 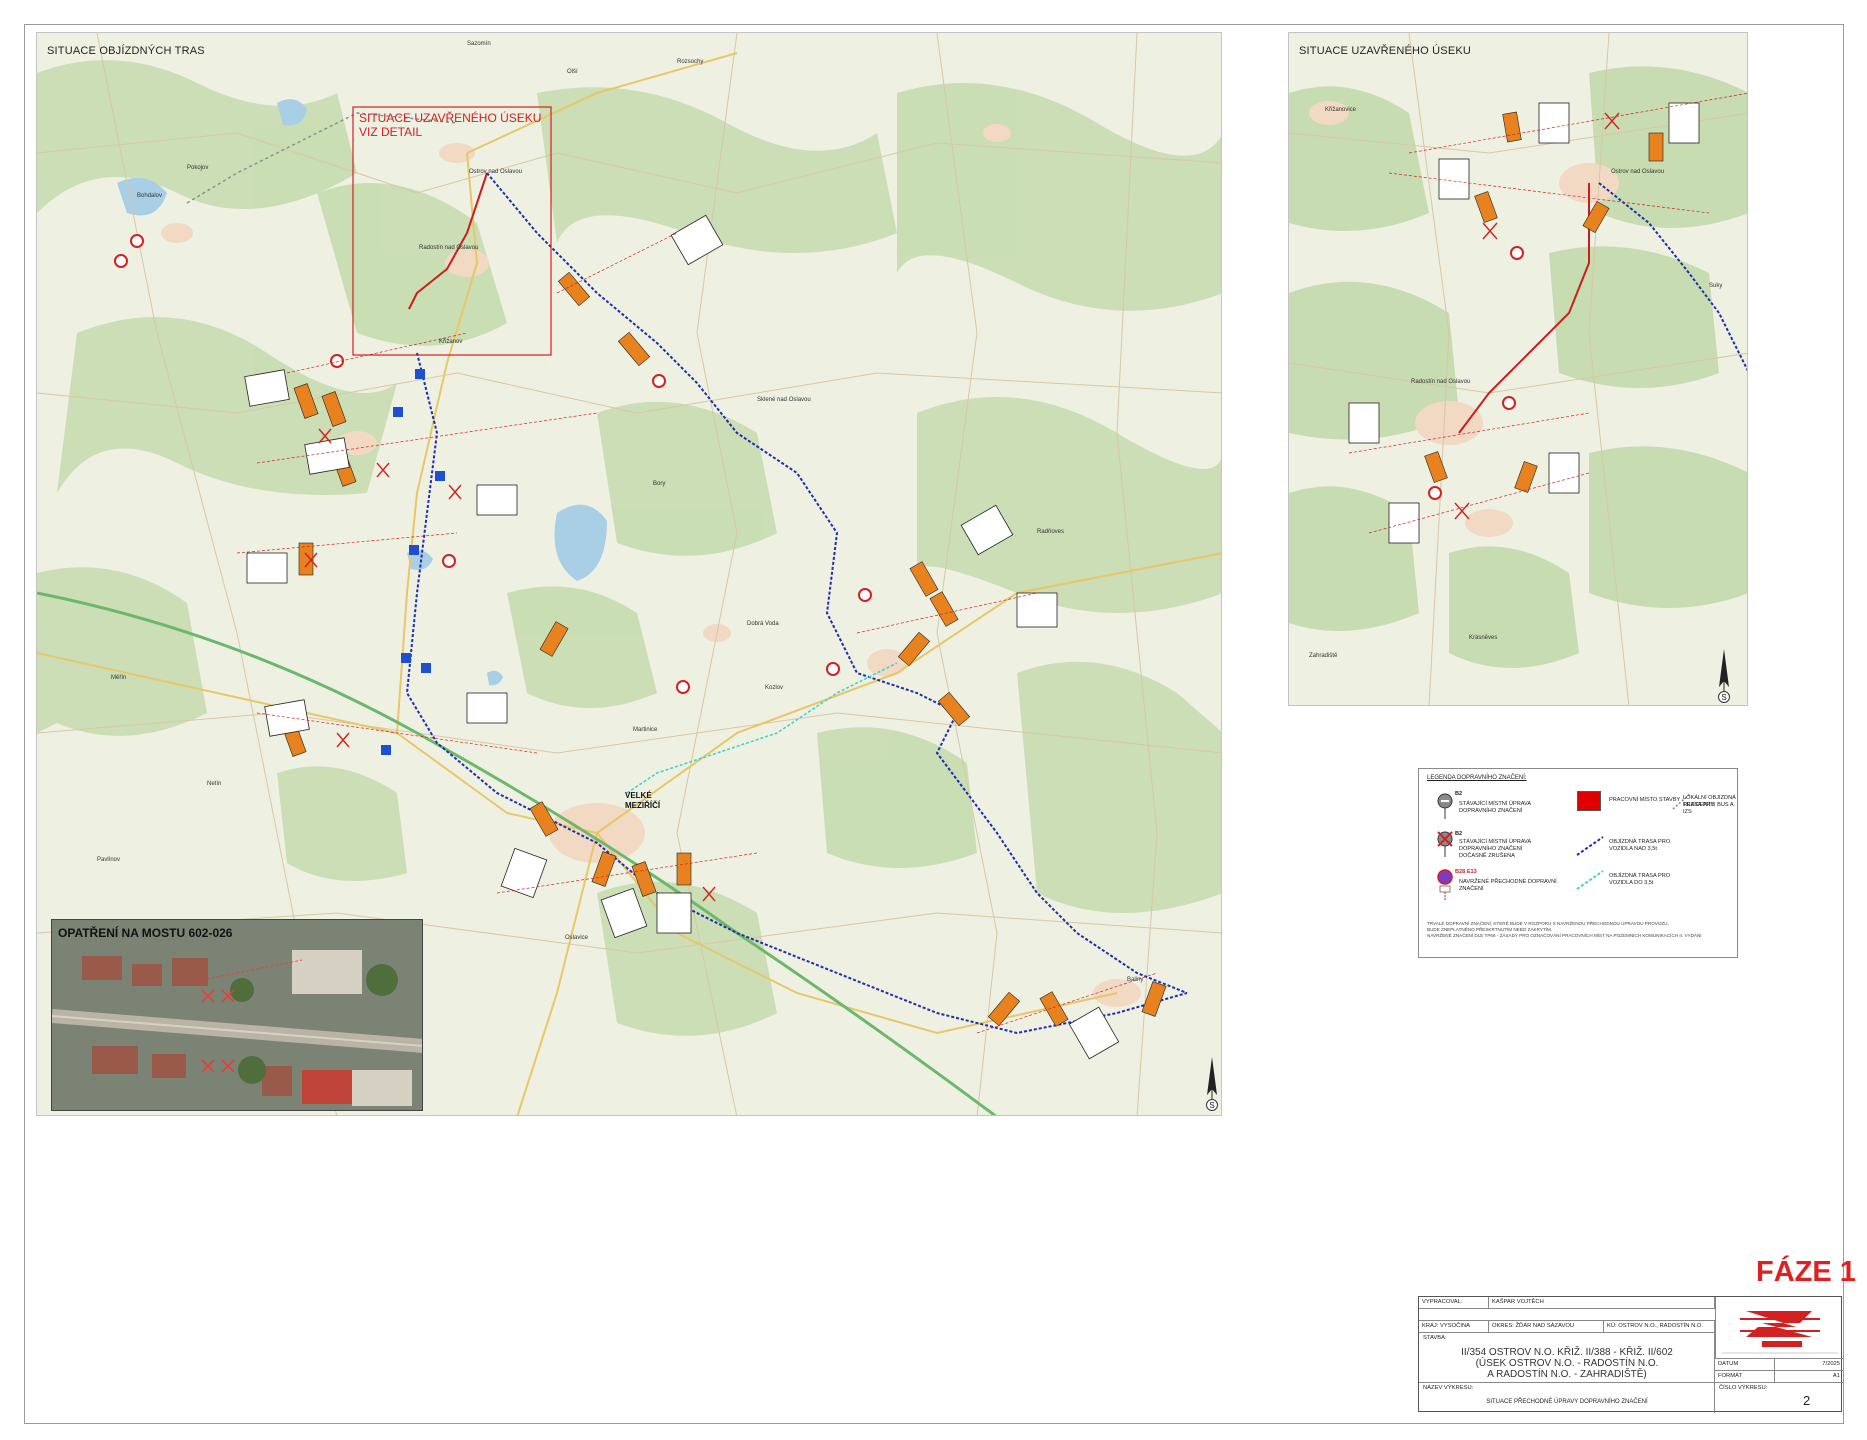 I want to click on legend-text: NAVRŽENÉ PŘECHODNÉ DOPRAVNÍ, so click(x=1508, y=882).